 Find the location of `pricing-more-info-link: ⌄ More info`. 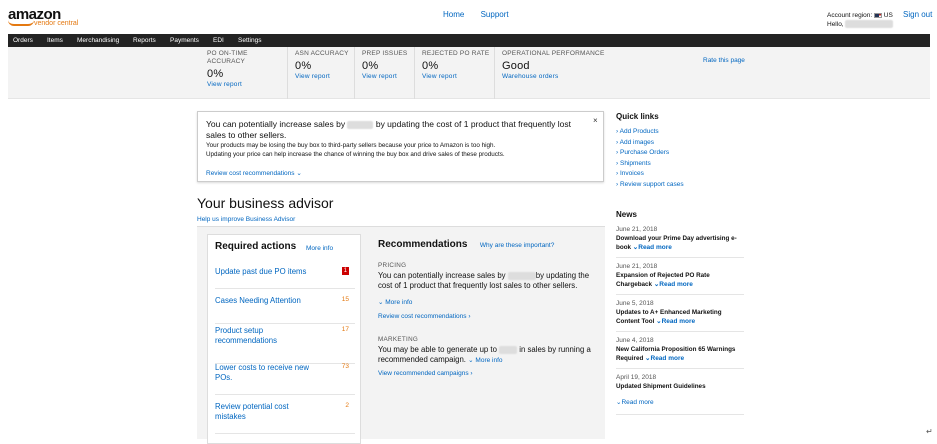

pricing-more-info-link: ⌄ More info is located at coordinates (395, 302).